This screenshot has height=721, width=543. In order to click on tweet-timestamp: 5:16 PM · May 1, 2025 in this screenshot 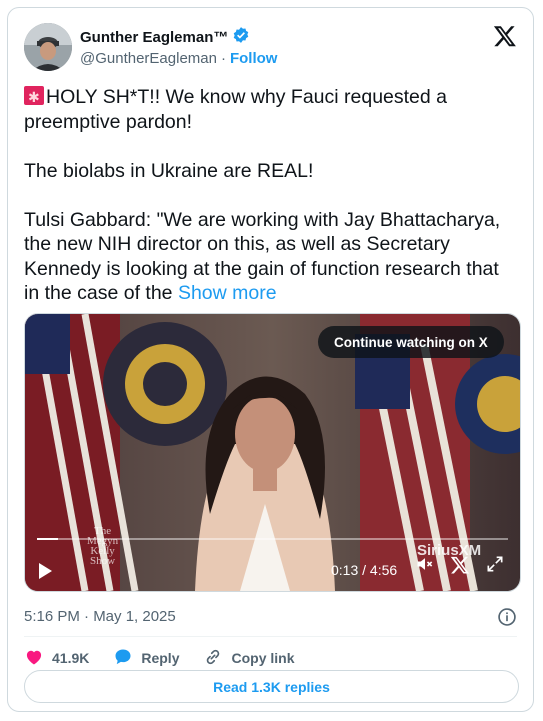, I will do `click(100, 616)`.